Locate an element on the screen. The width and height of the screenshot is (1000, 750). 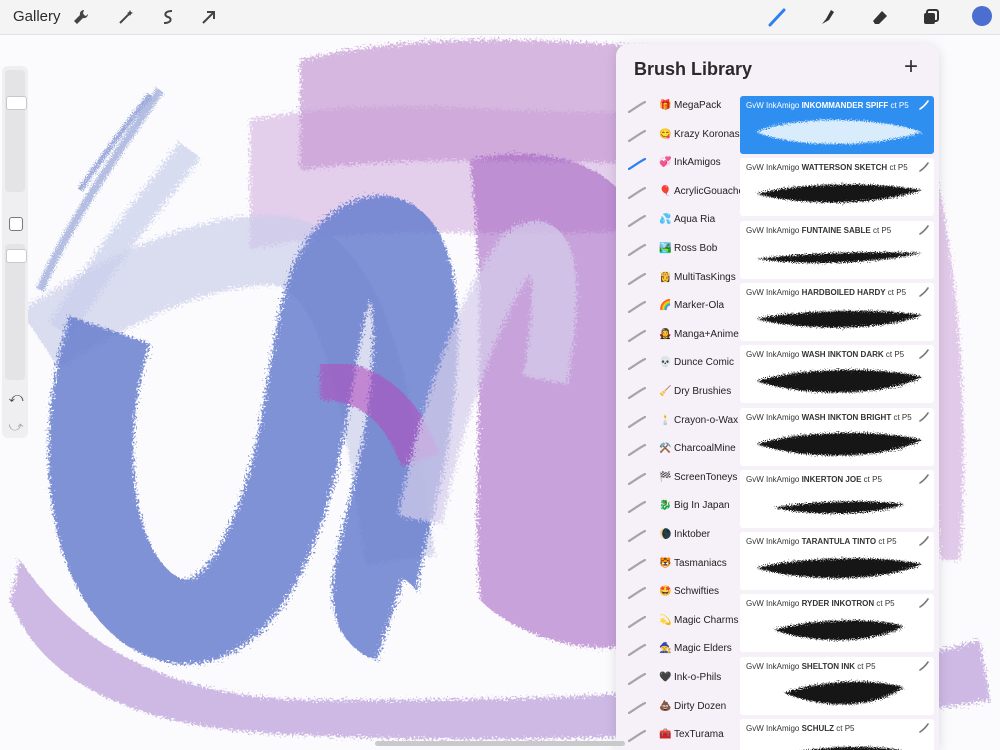
brush-set-item: ⚒️ CharcoalMine is located at coordinates (678, 452).